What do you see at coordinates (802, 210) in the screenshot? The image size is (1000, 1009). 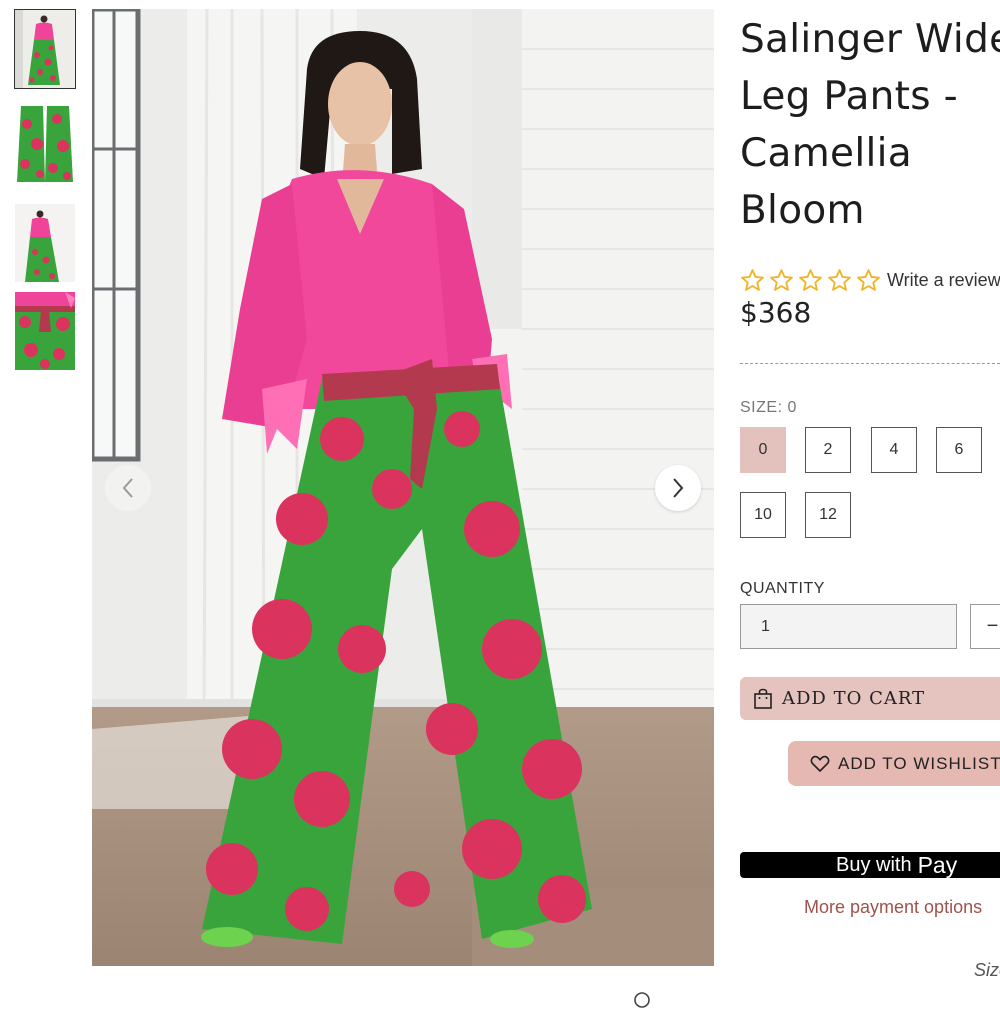 I see `title-line-4: Bloom` at bounding box center [802, 210].